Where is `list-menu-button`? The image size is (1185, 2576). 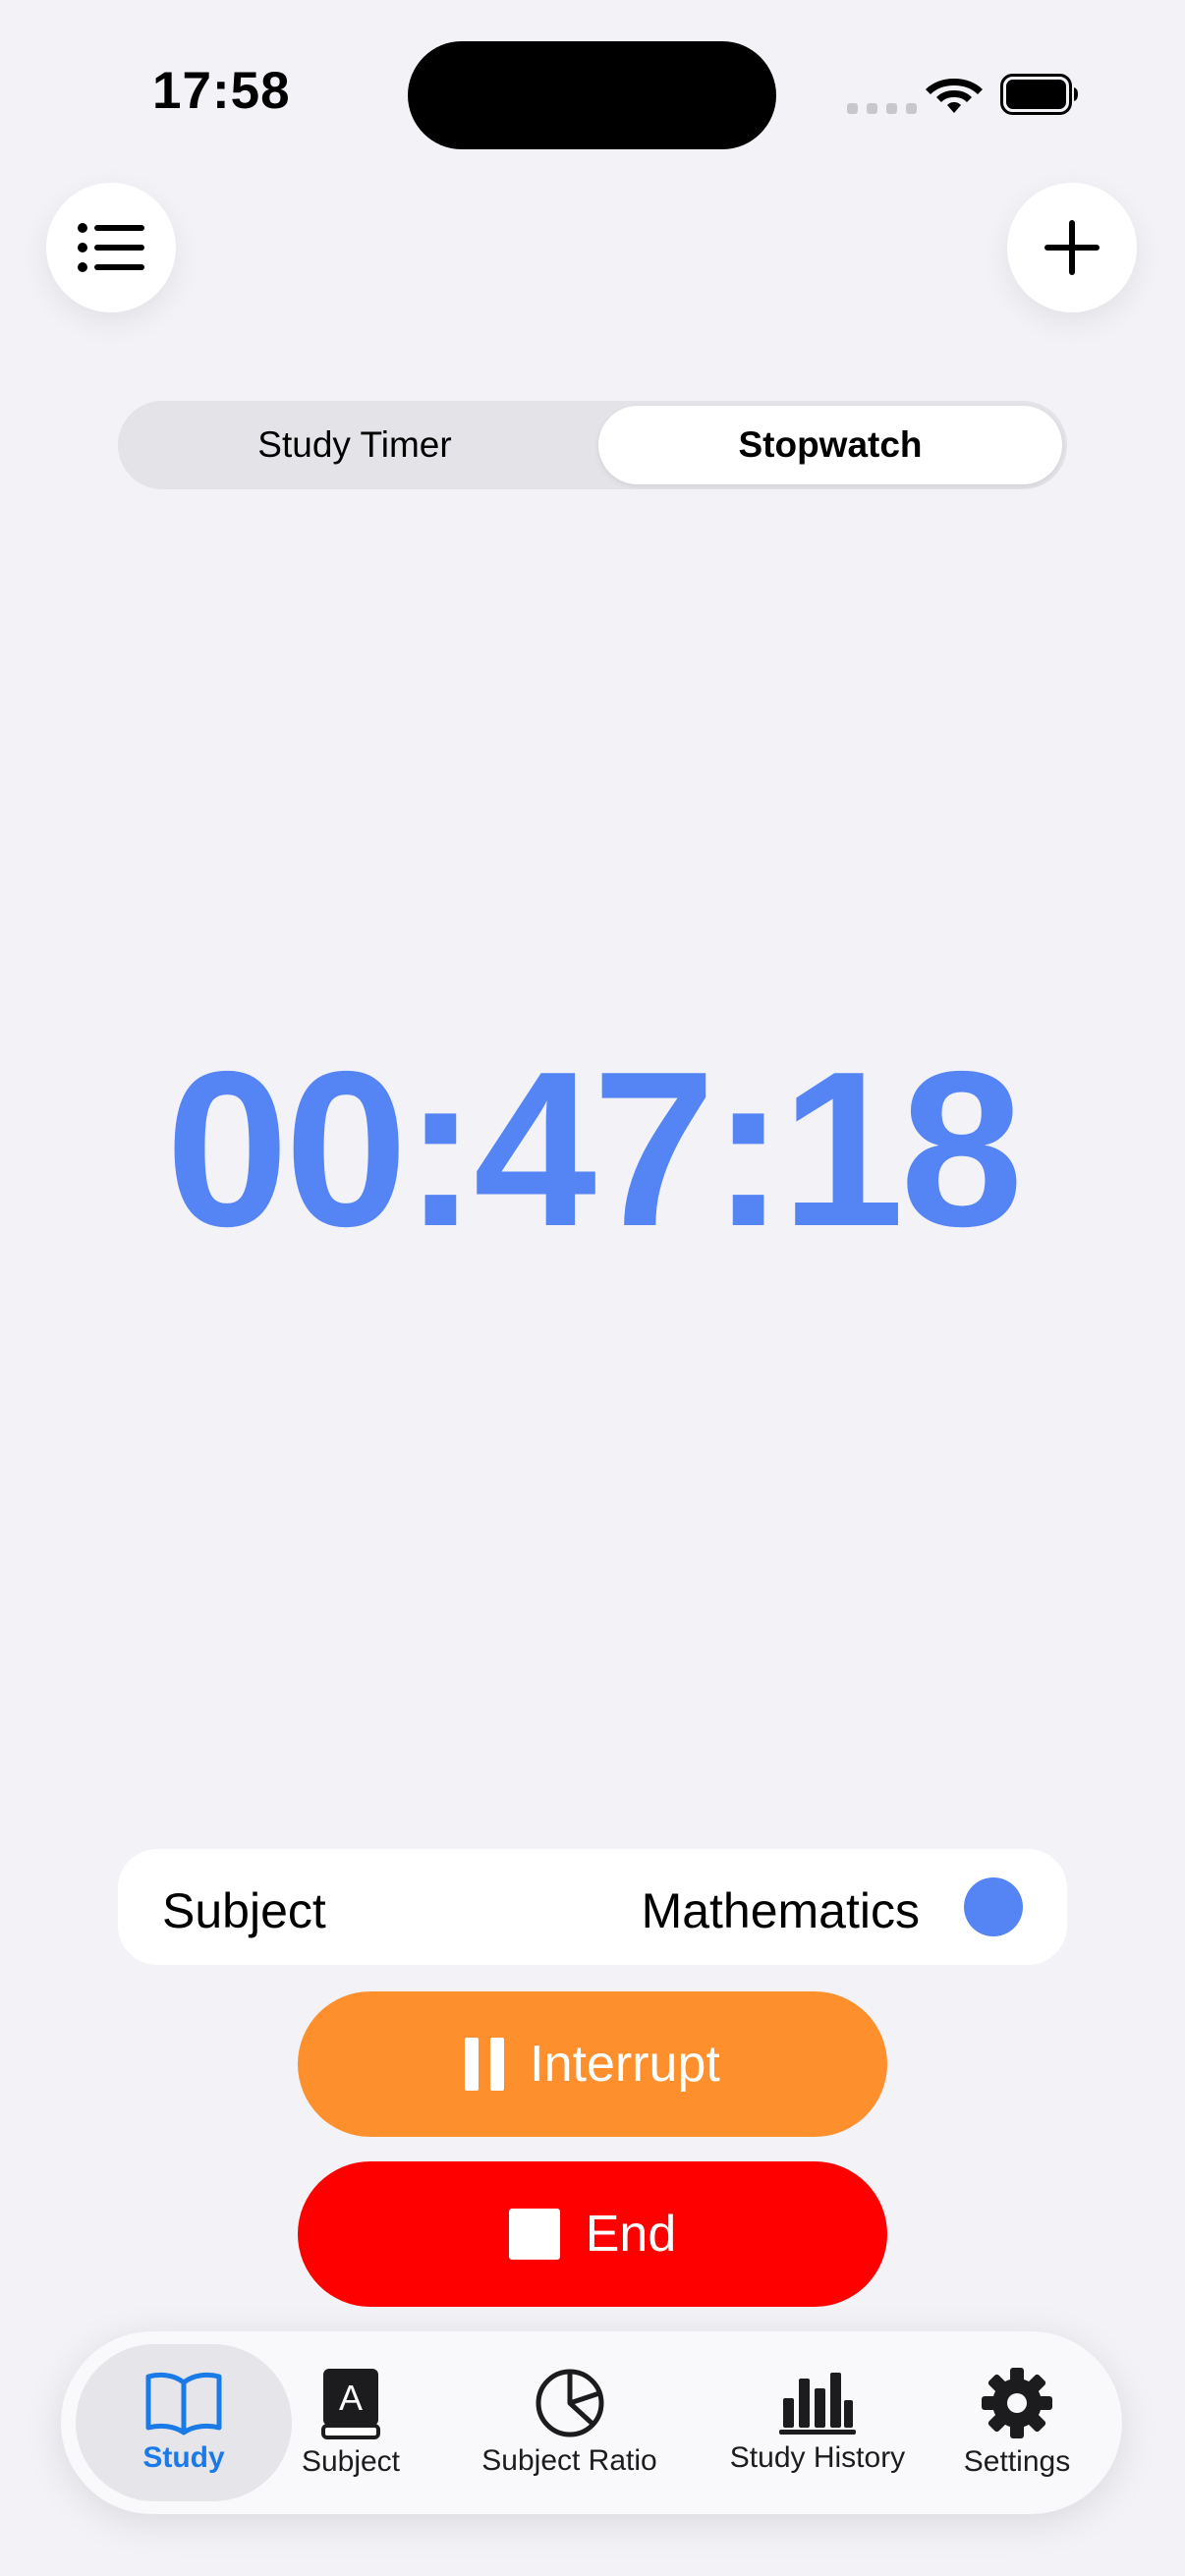
list-menu-button is located at coordinates (111, 247).